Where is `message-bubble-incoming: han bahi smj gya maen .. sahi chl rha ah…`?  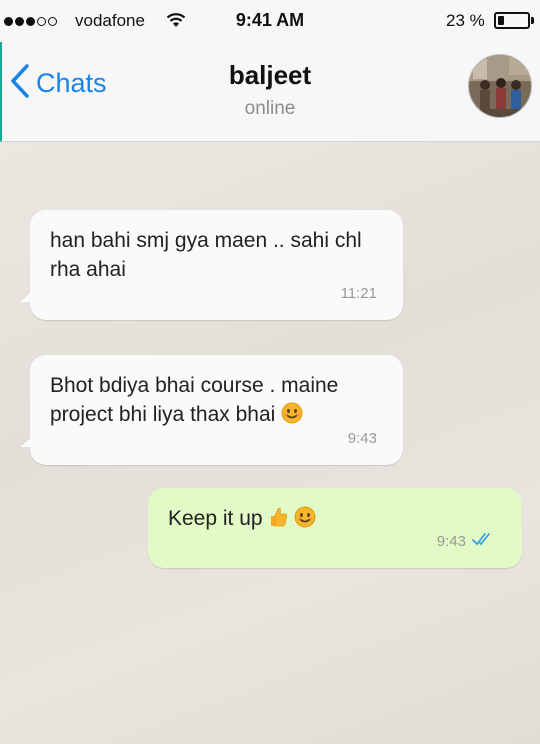 message-bubble-incoming: han bahi smj gya maen .. sahi chl rha ah… is located at coordinates (211, 265).